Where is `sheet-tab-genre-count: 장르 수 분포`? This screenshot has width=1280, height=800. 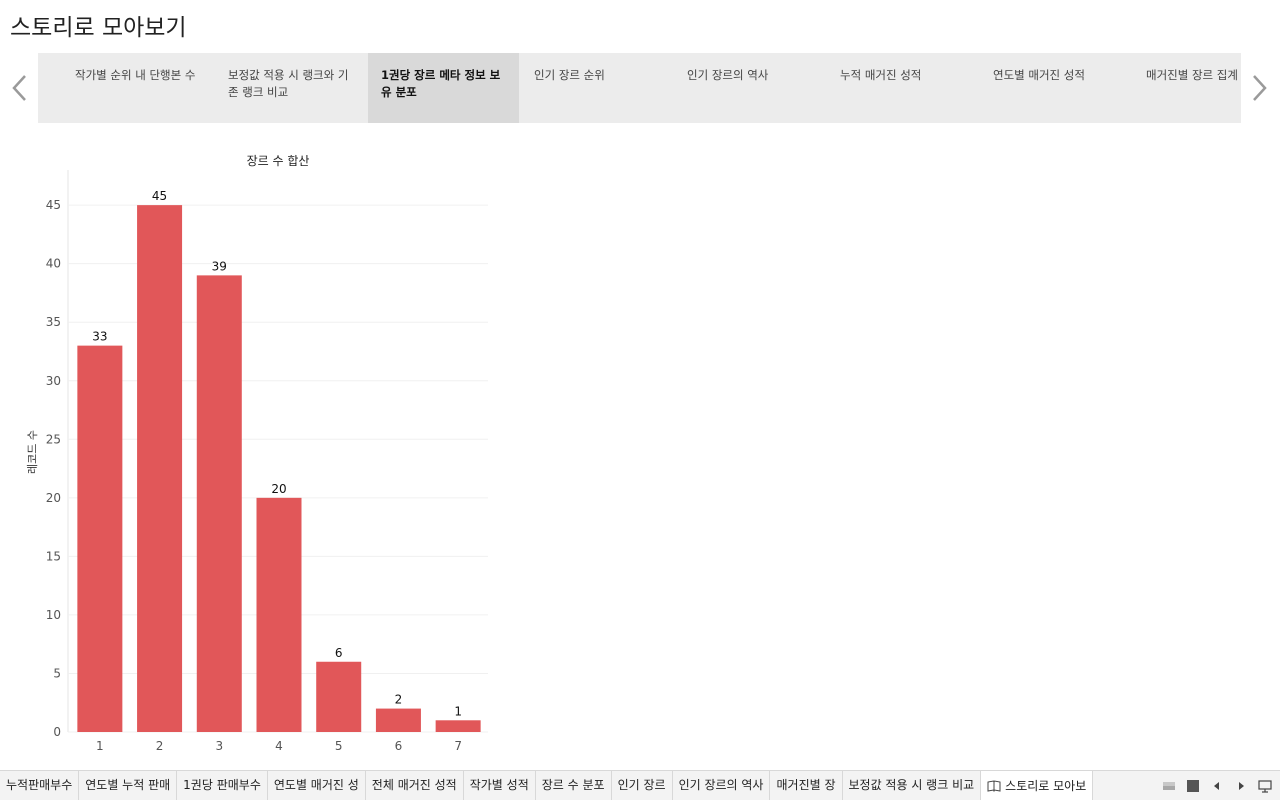
sheet-tab-genre-count: 장르 수 분포 is located at coordinates (574, 785).